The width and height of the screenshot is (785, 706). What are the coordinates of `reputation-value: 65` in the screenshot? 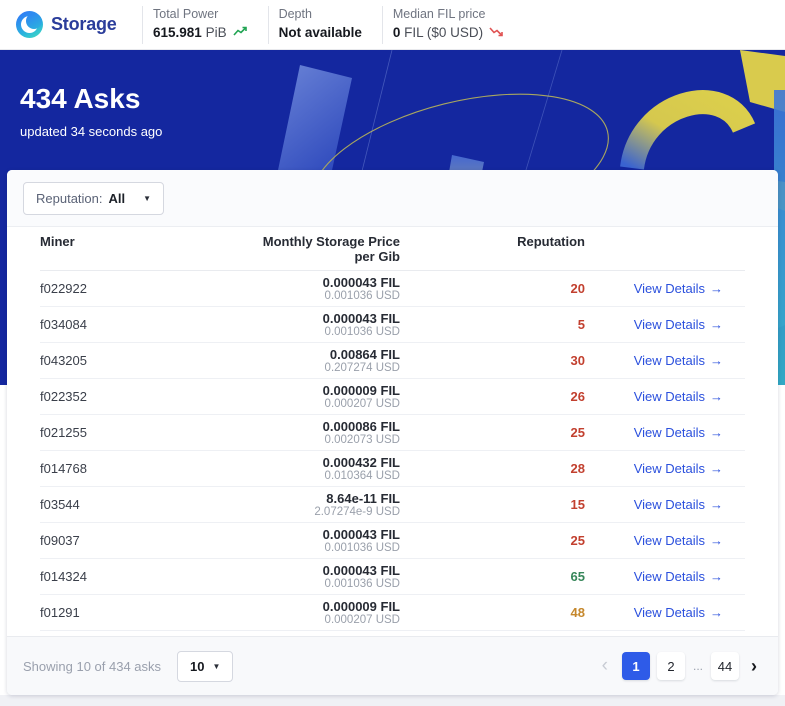 It's located at (577, 576).